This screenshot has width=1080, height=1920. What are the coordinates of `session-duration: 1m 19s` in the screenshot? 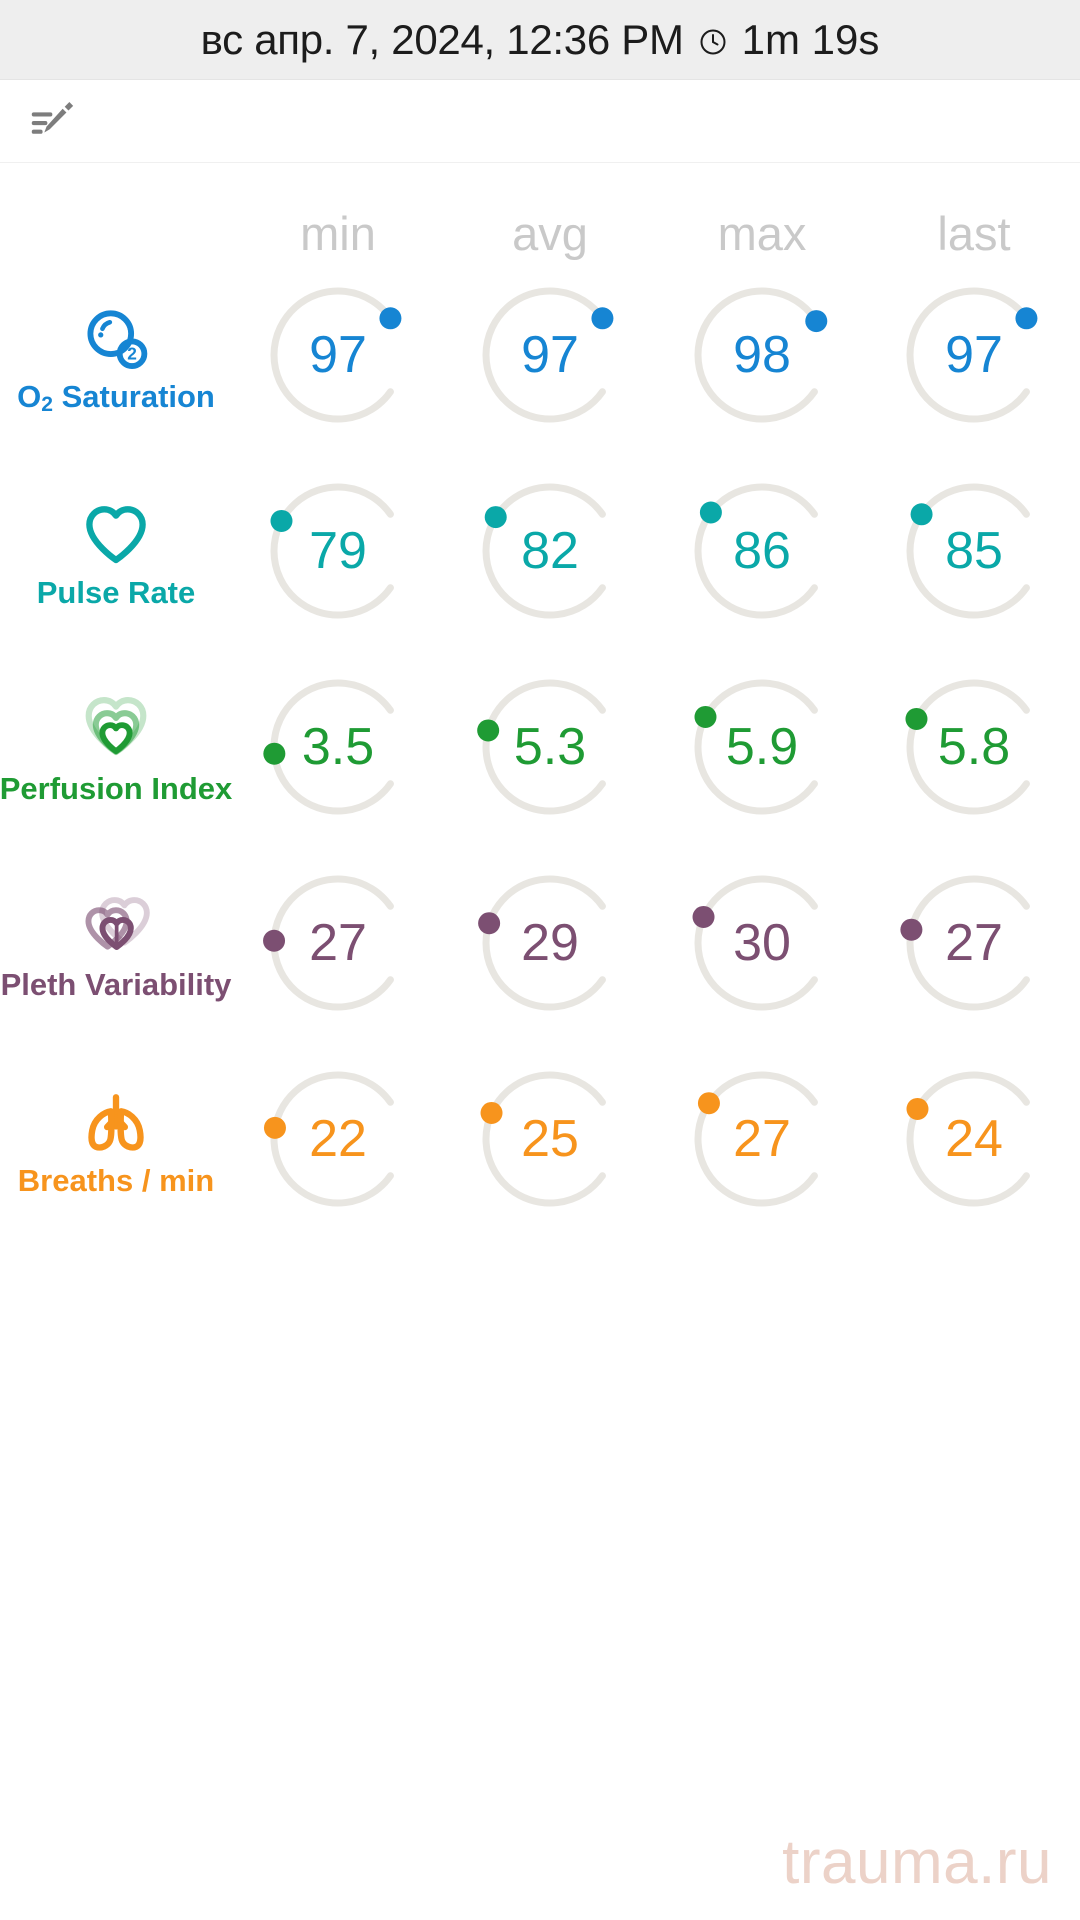 It's located at (810, 39).